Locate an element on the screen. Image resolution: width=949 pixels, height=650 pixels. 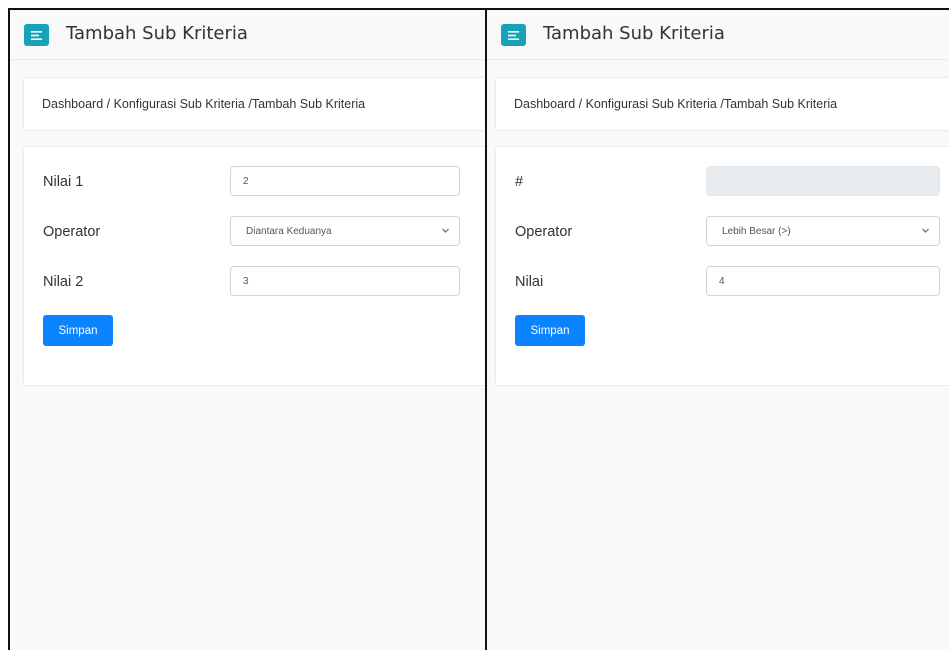
nilai-2-input: 3 is located at coordinates (345, 281).